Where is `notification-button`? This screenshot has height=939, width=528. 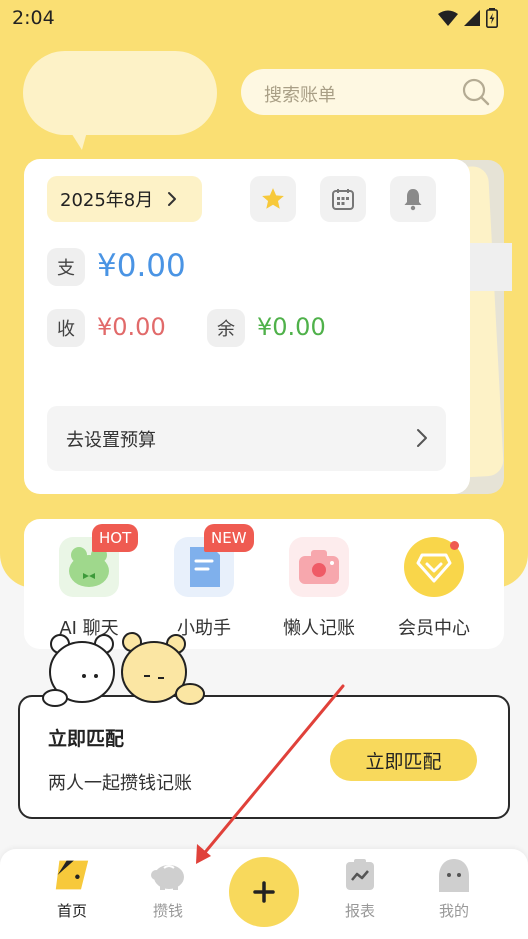 notification-button is located at coordinates (413, 199).